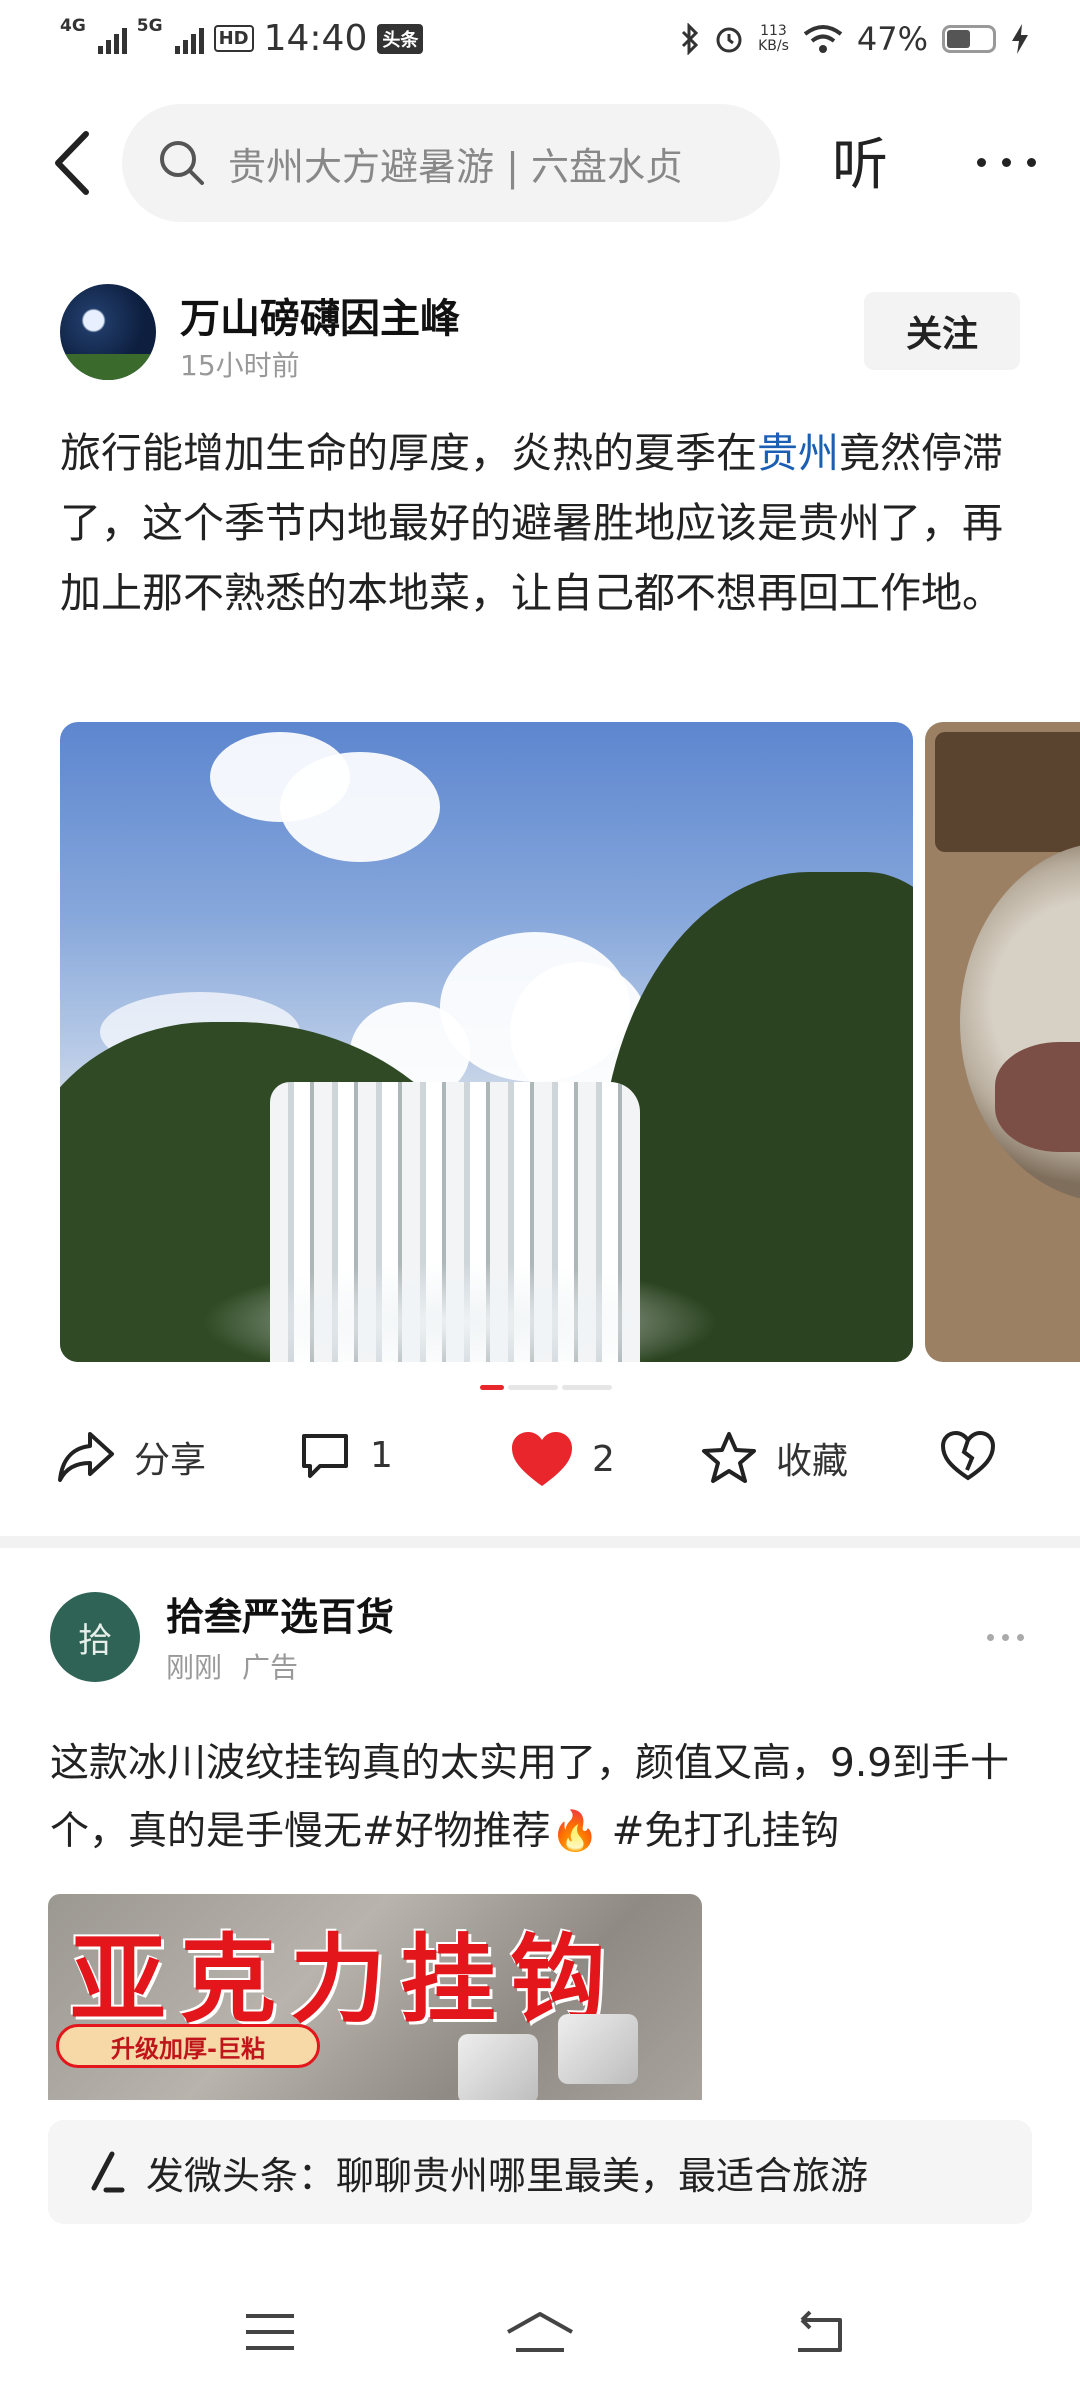 This screenshot has width=1080, height=2400. Describe the element at coordinates (108, 2172) in the screenshot. I see `pen-icon` at that location.